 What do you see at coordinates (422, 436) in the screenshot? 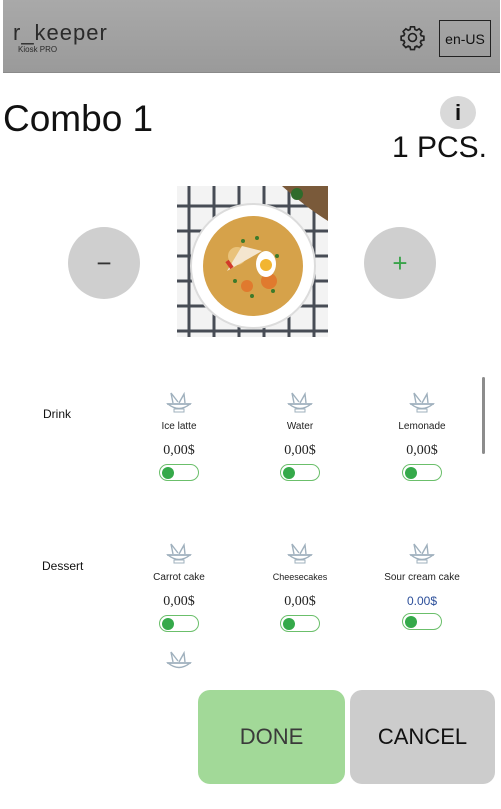
I see `option-lemonade: Lemonade 0,00$` at bounding box center [422, 436].